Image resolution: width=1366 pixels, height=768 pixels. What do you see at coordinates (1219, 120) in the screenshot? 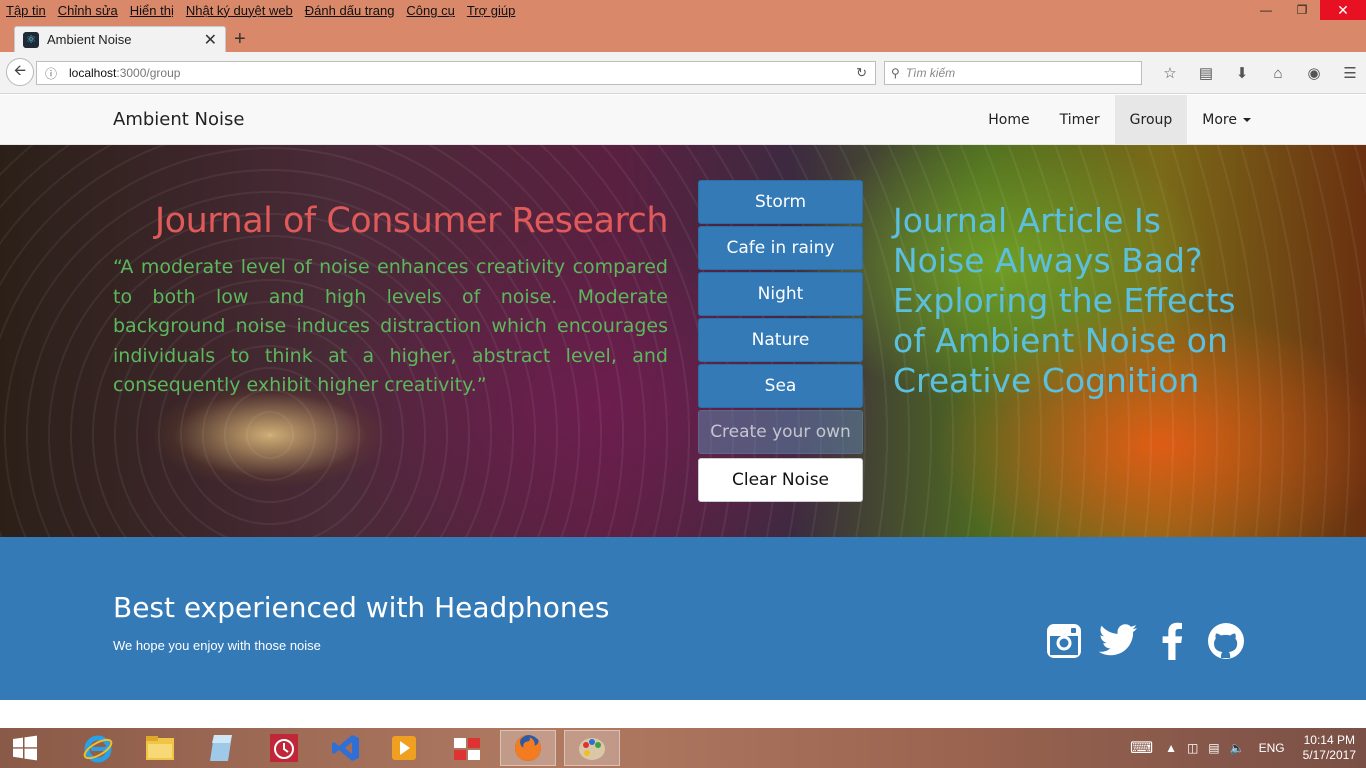
I see `nav-more-label: More` at bounding box center [1219, 120].